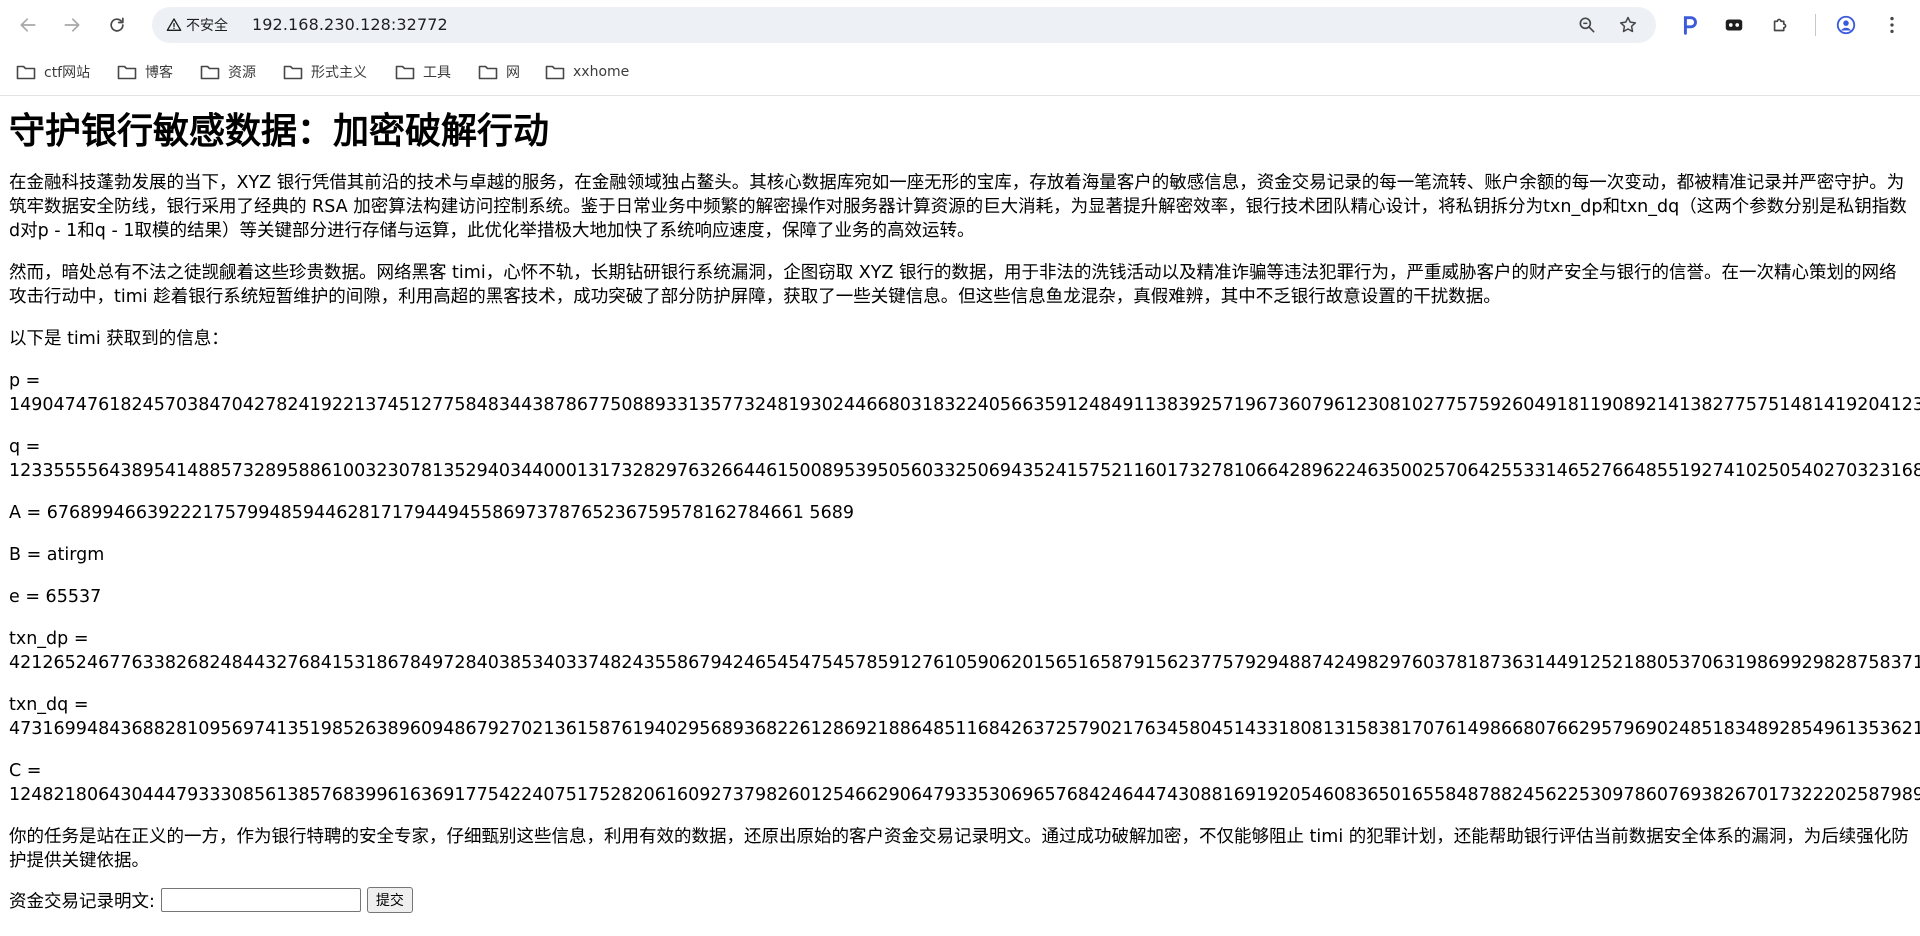 This screenshot has height=936, width=1920. I want to click on arrow-left-icon, so click(28, 25).